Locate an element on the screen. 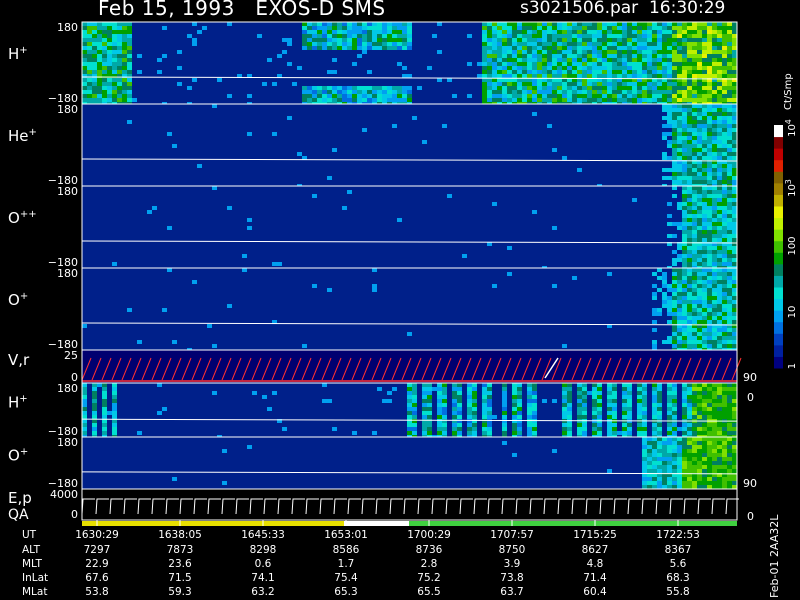 Image resolution: width=800 pixels, height=600 pixels. ephemeris-value: 75.2 is located at coordinates (429, 578).